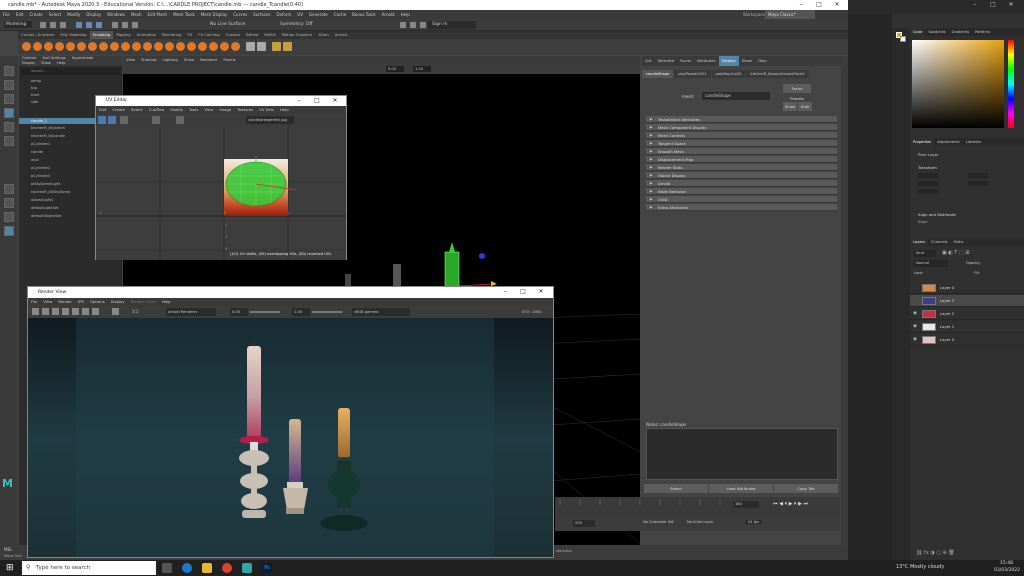 The image size is (1024, 576). I want to click on x-field, so click(928, 183).